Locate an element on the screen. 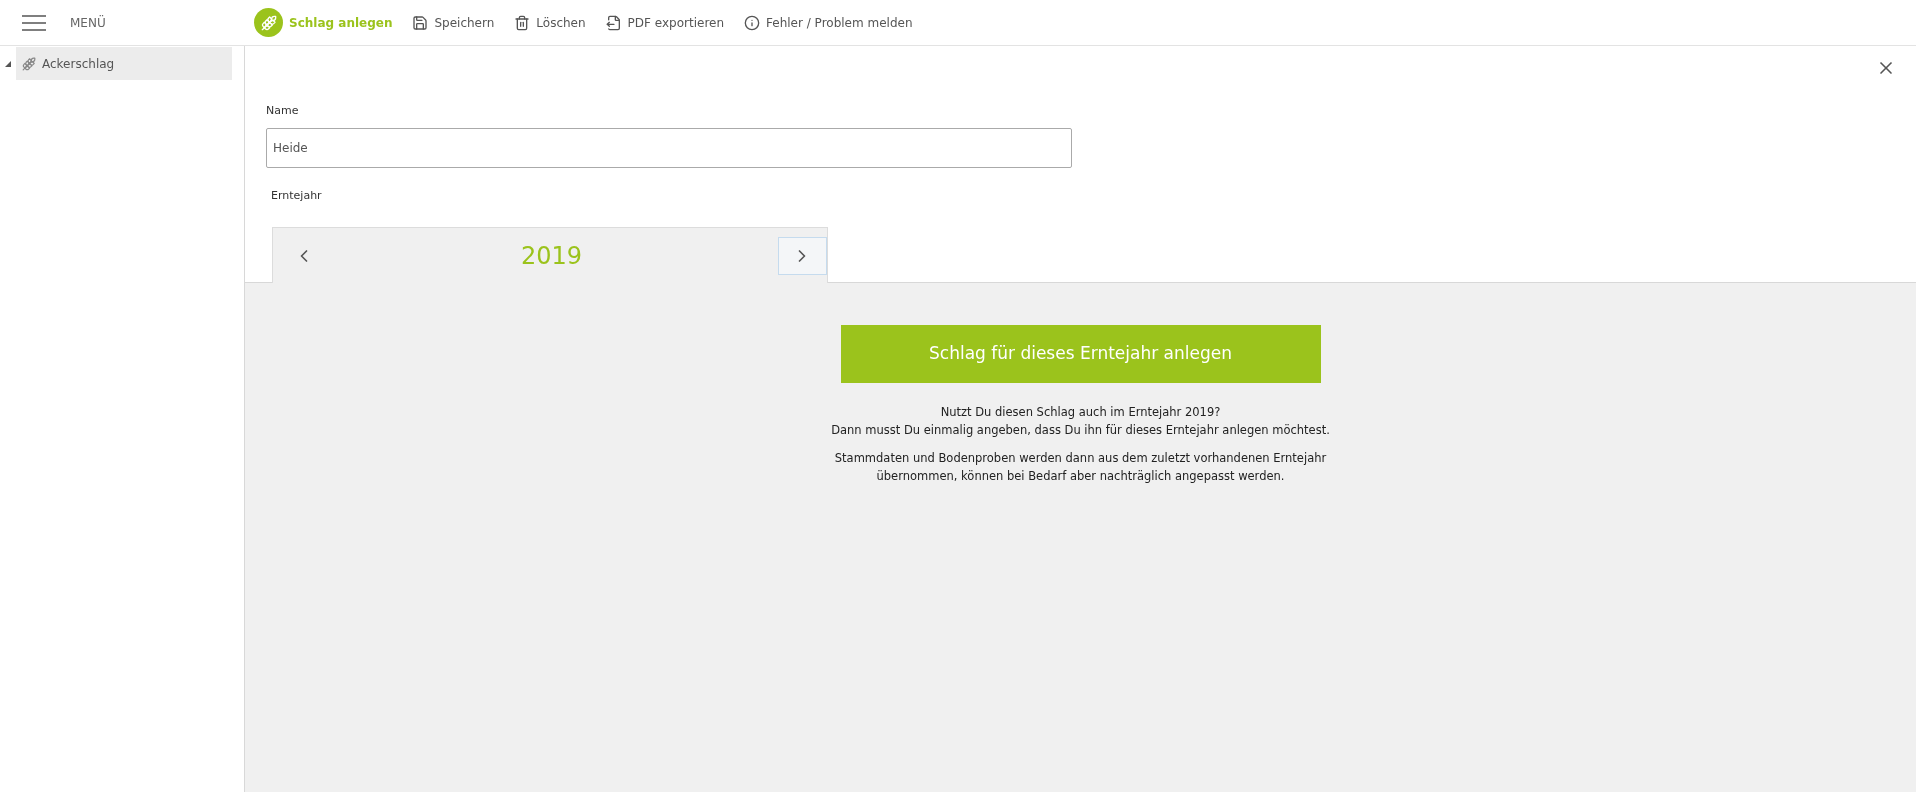 This screenshot has width=1916, height=792. info-icon is located at coordinates (752, 22).